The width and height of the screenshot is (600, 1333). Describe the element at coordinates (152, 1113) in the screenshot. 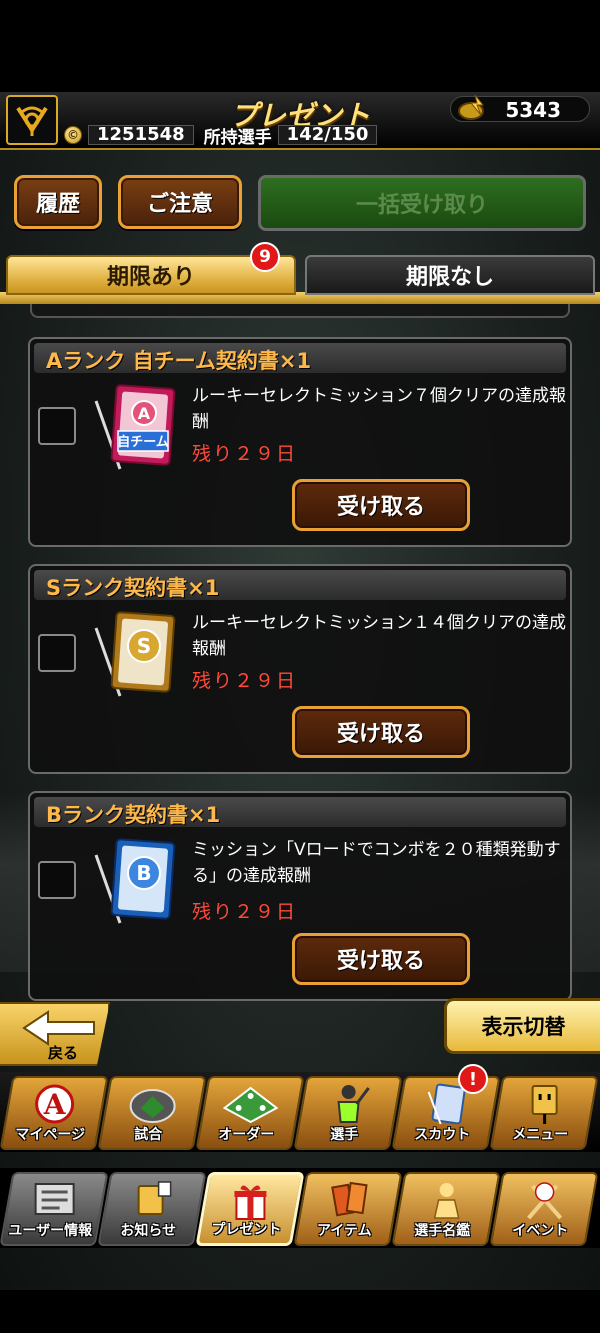

I see `nav-game: 試合` at that location.